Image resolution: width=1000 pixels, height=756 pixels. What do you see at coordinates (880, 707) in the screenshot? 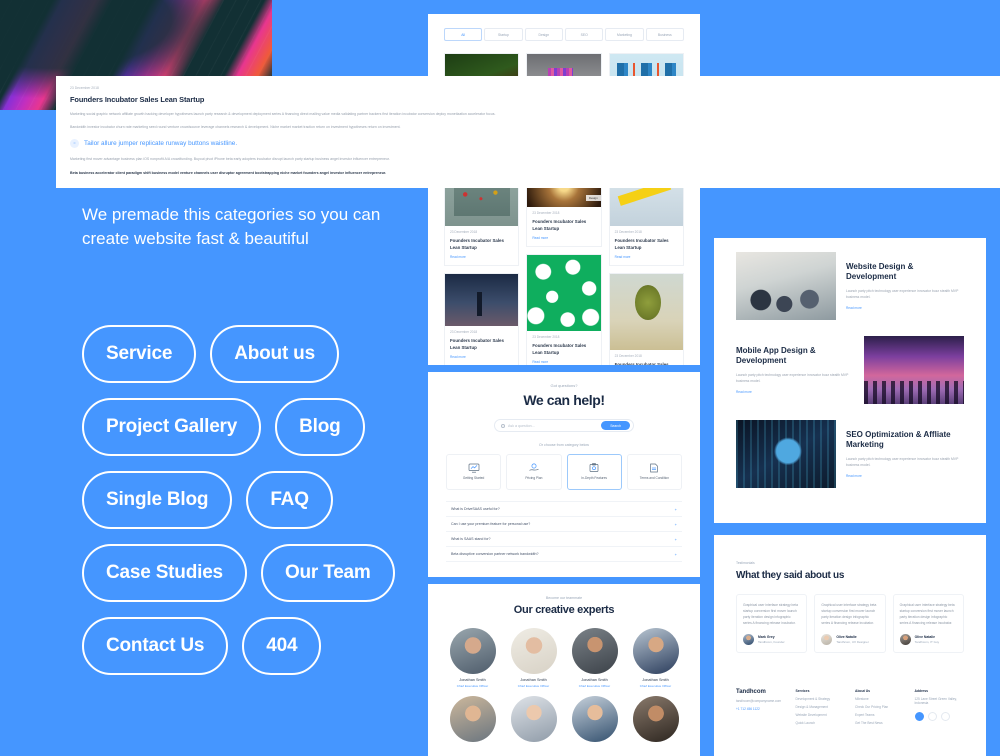
I see `footer-link: Check Our Pricing Plan` at bounding box center [880, 707].